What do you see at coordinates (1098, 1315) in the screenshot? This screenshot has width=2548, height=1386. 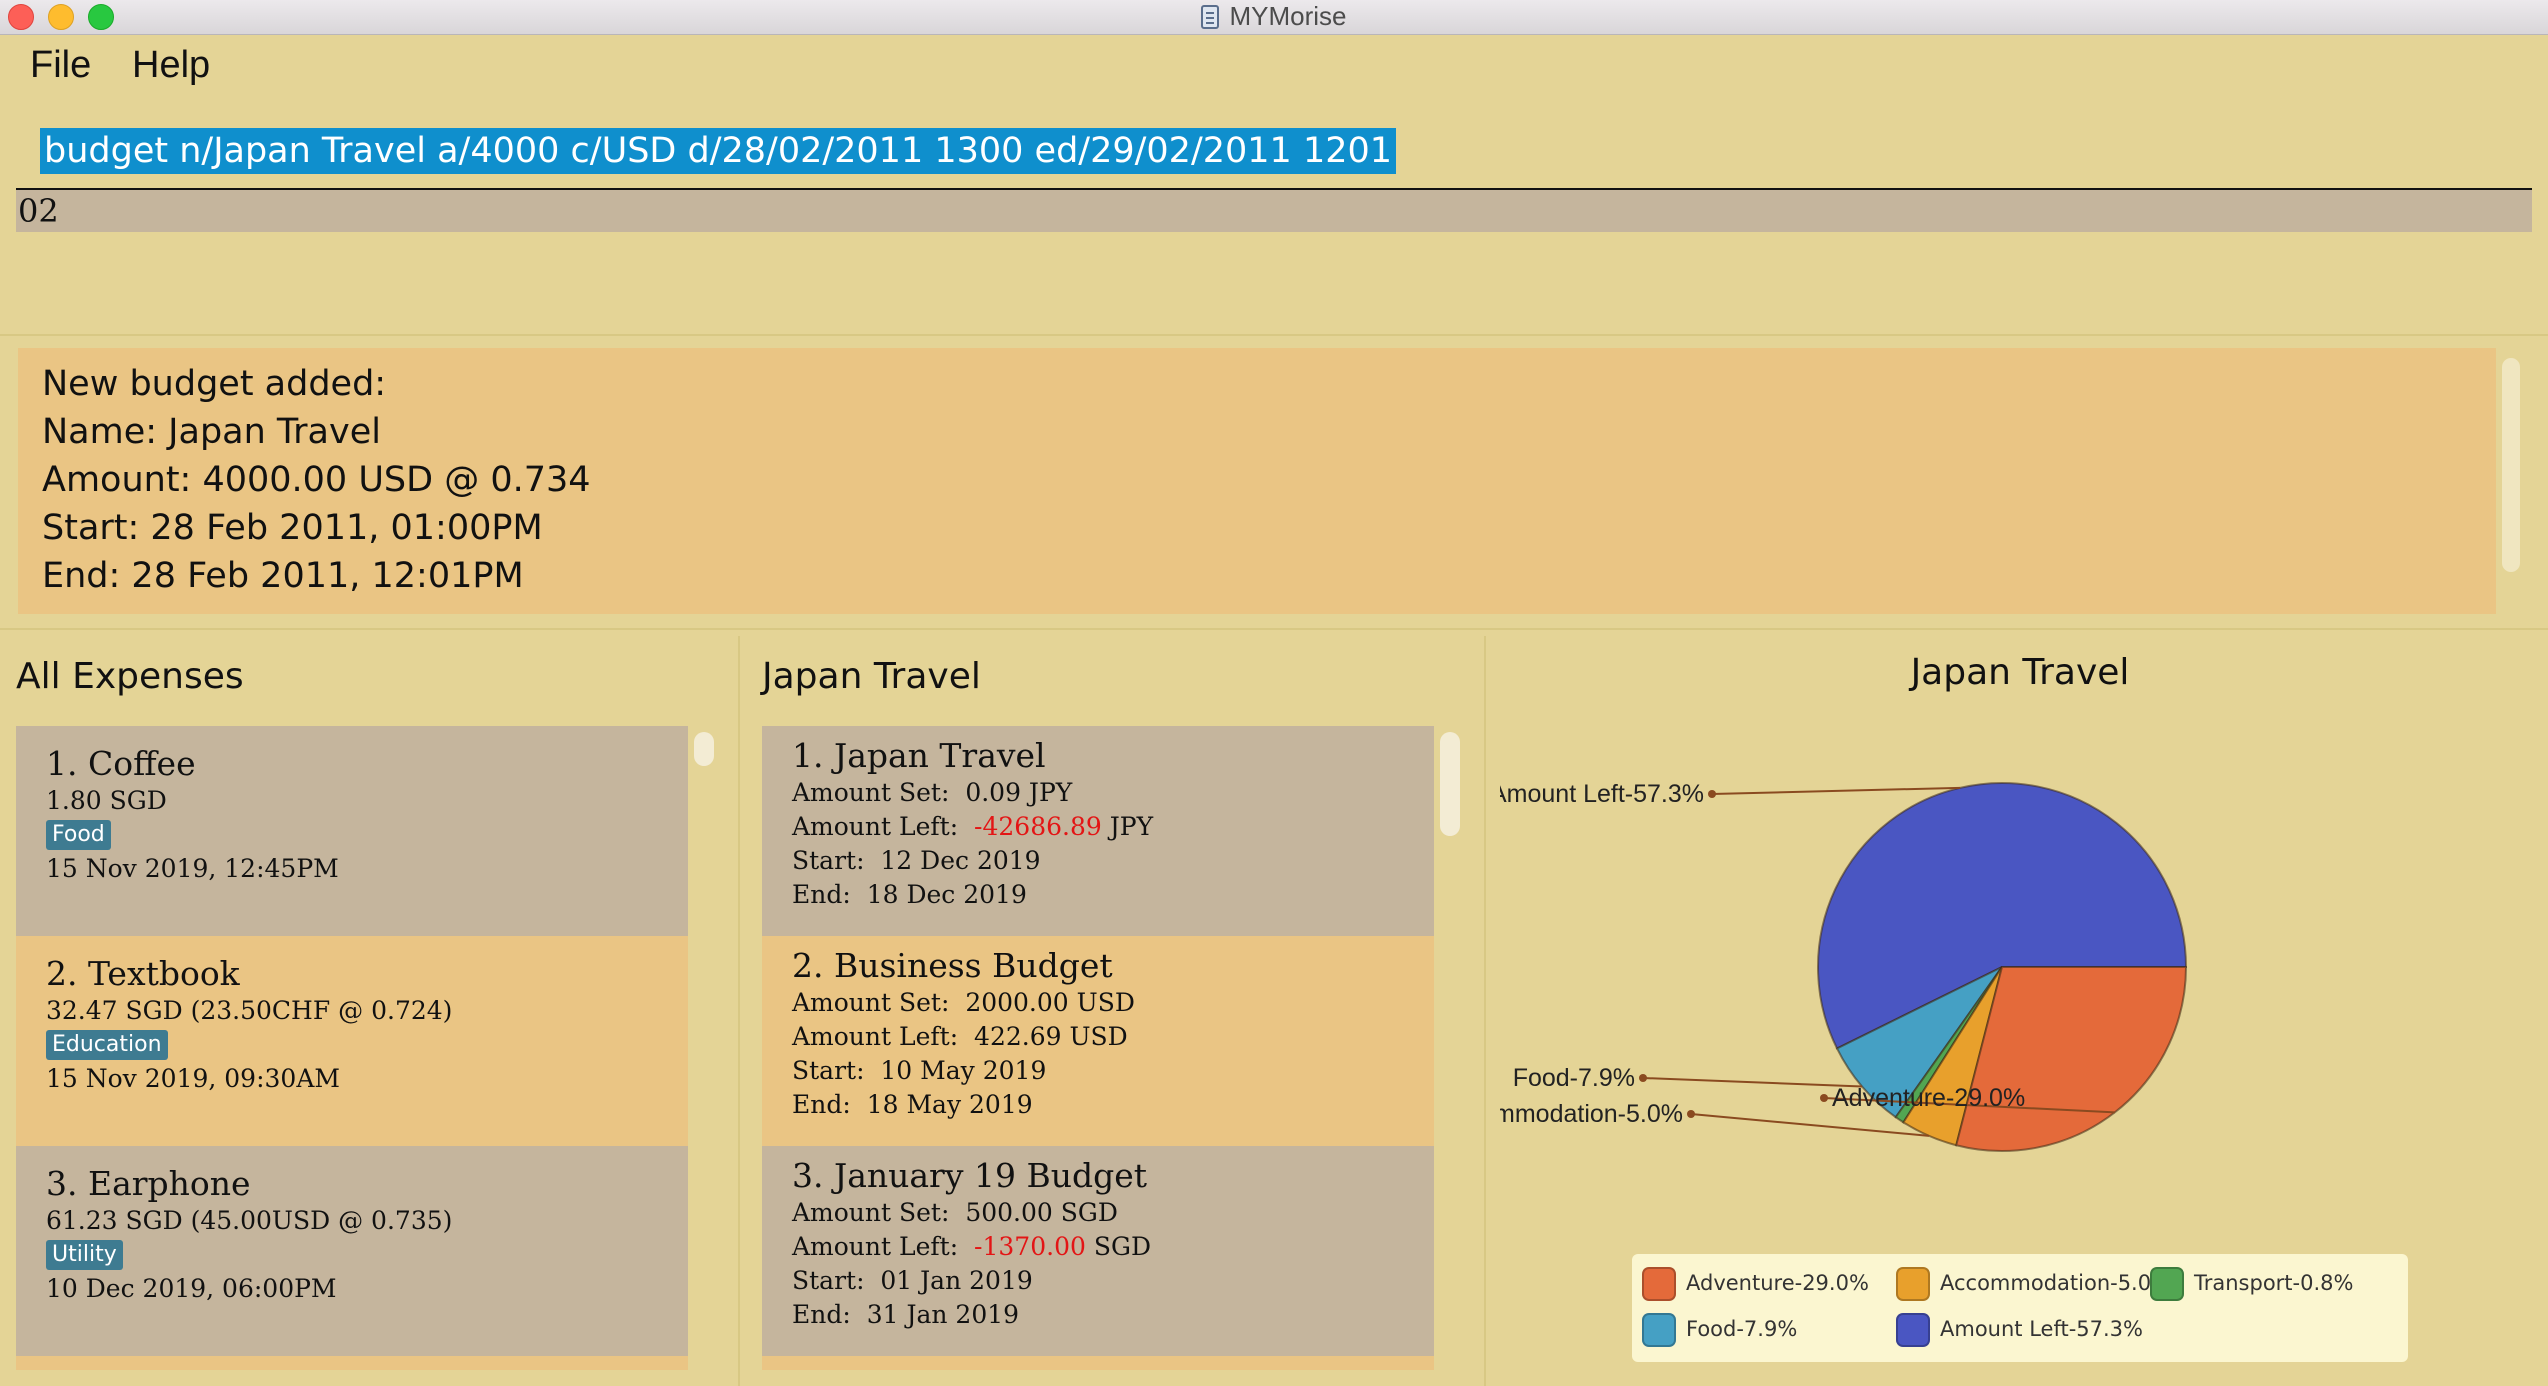 I see `budget-end: End: 31 Jan 2019` at bounding box center [1098, 1315].